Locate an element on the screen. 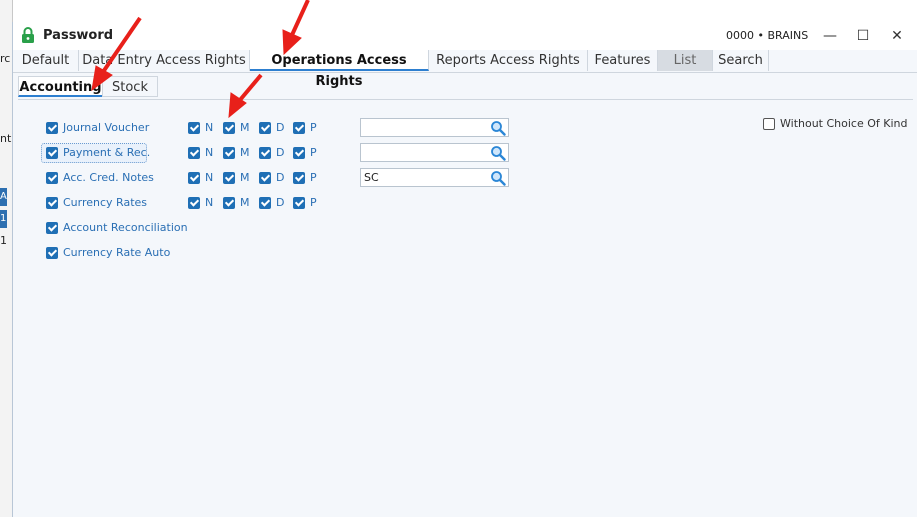  without-choice-of-kind-checkbox is located at coordinates (769, 124).